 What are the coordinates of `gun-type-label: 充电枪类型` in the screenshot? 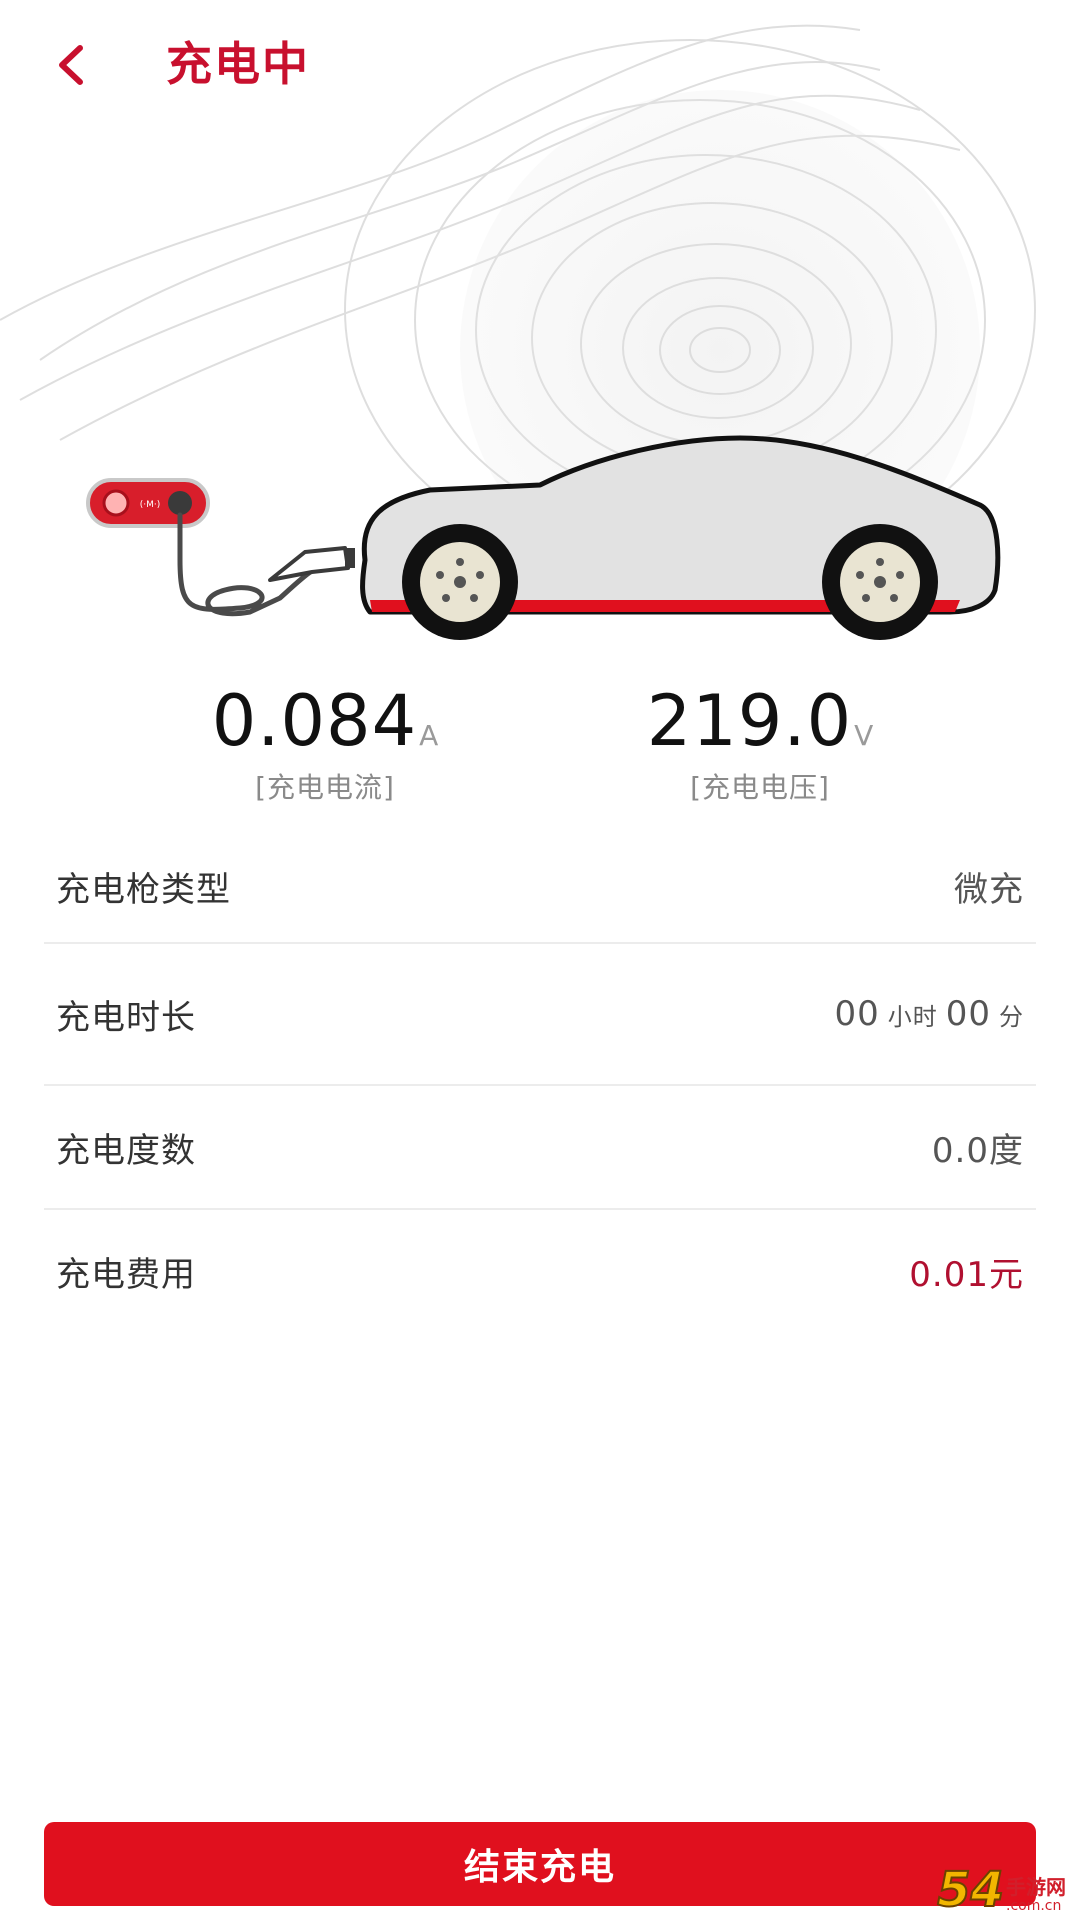 It's located at (143, 889).